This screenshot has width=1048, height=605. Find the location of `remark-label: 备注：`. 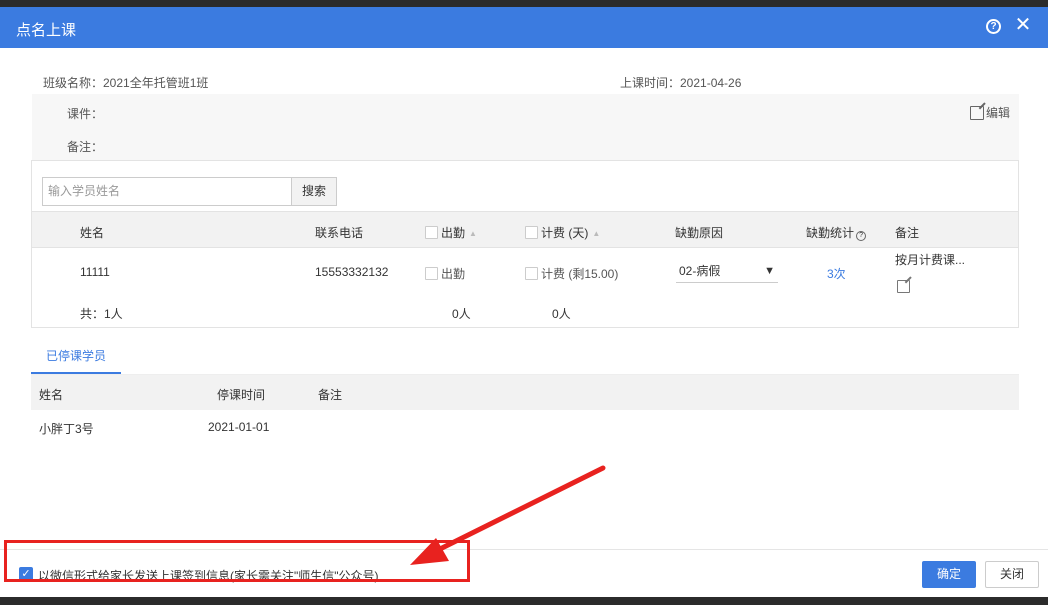

remark-label: 备注： is located at coordinates (85, 147).